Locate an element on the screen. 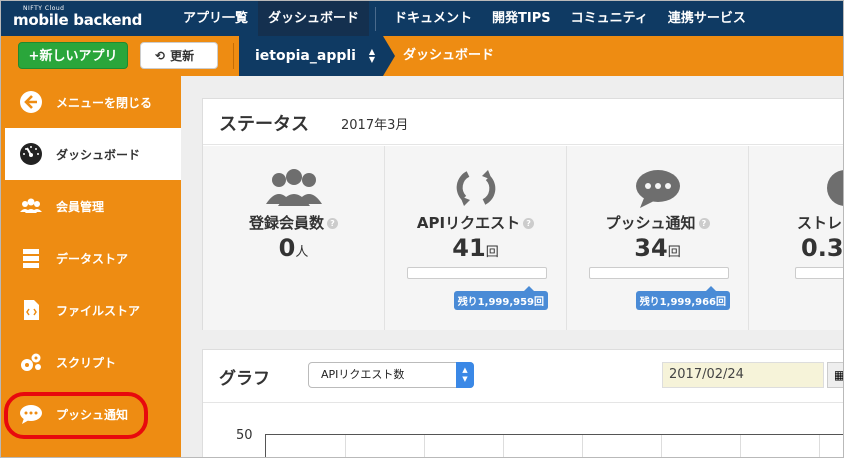 The width and height of the screenshot is (844, 458). stat-value-number: 0.3 is located at coordinates (822, 248).